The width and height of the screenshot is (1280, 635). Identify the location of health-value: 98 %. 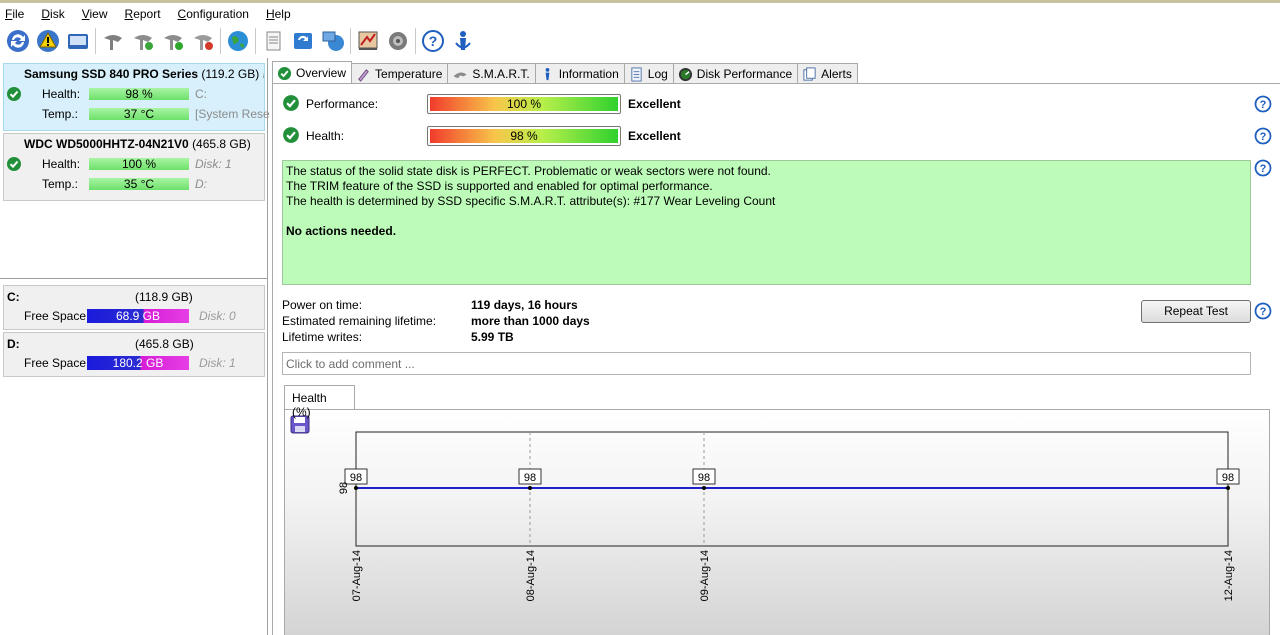
(524, 136).